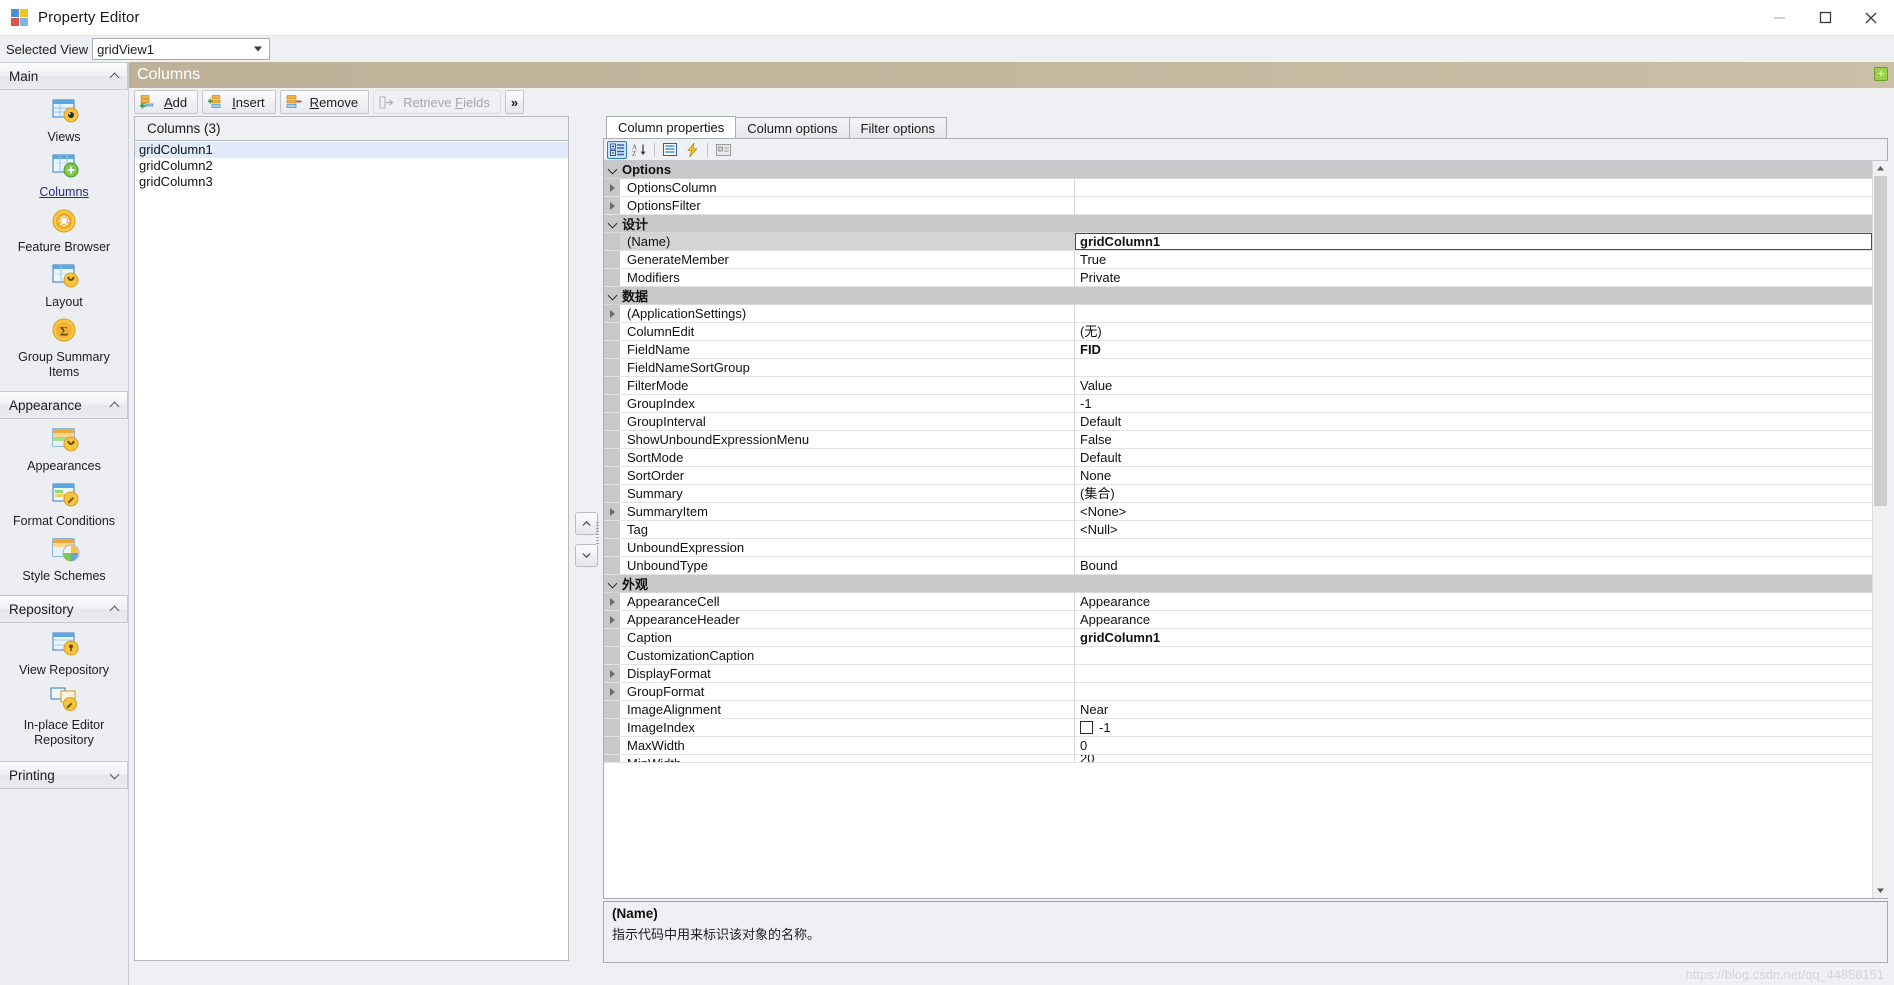  I want to click on property-category-options: Options, so click(1238, 170).